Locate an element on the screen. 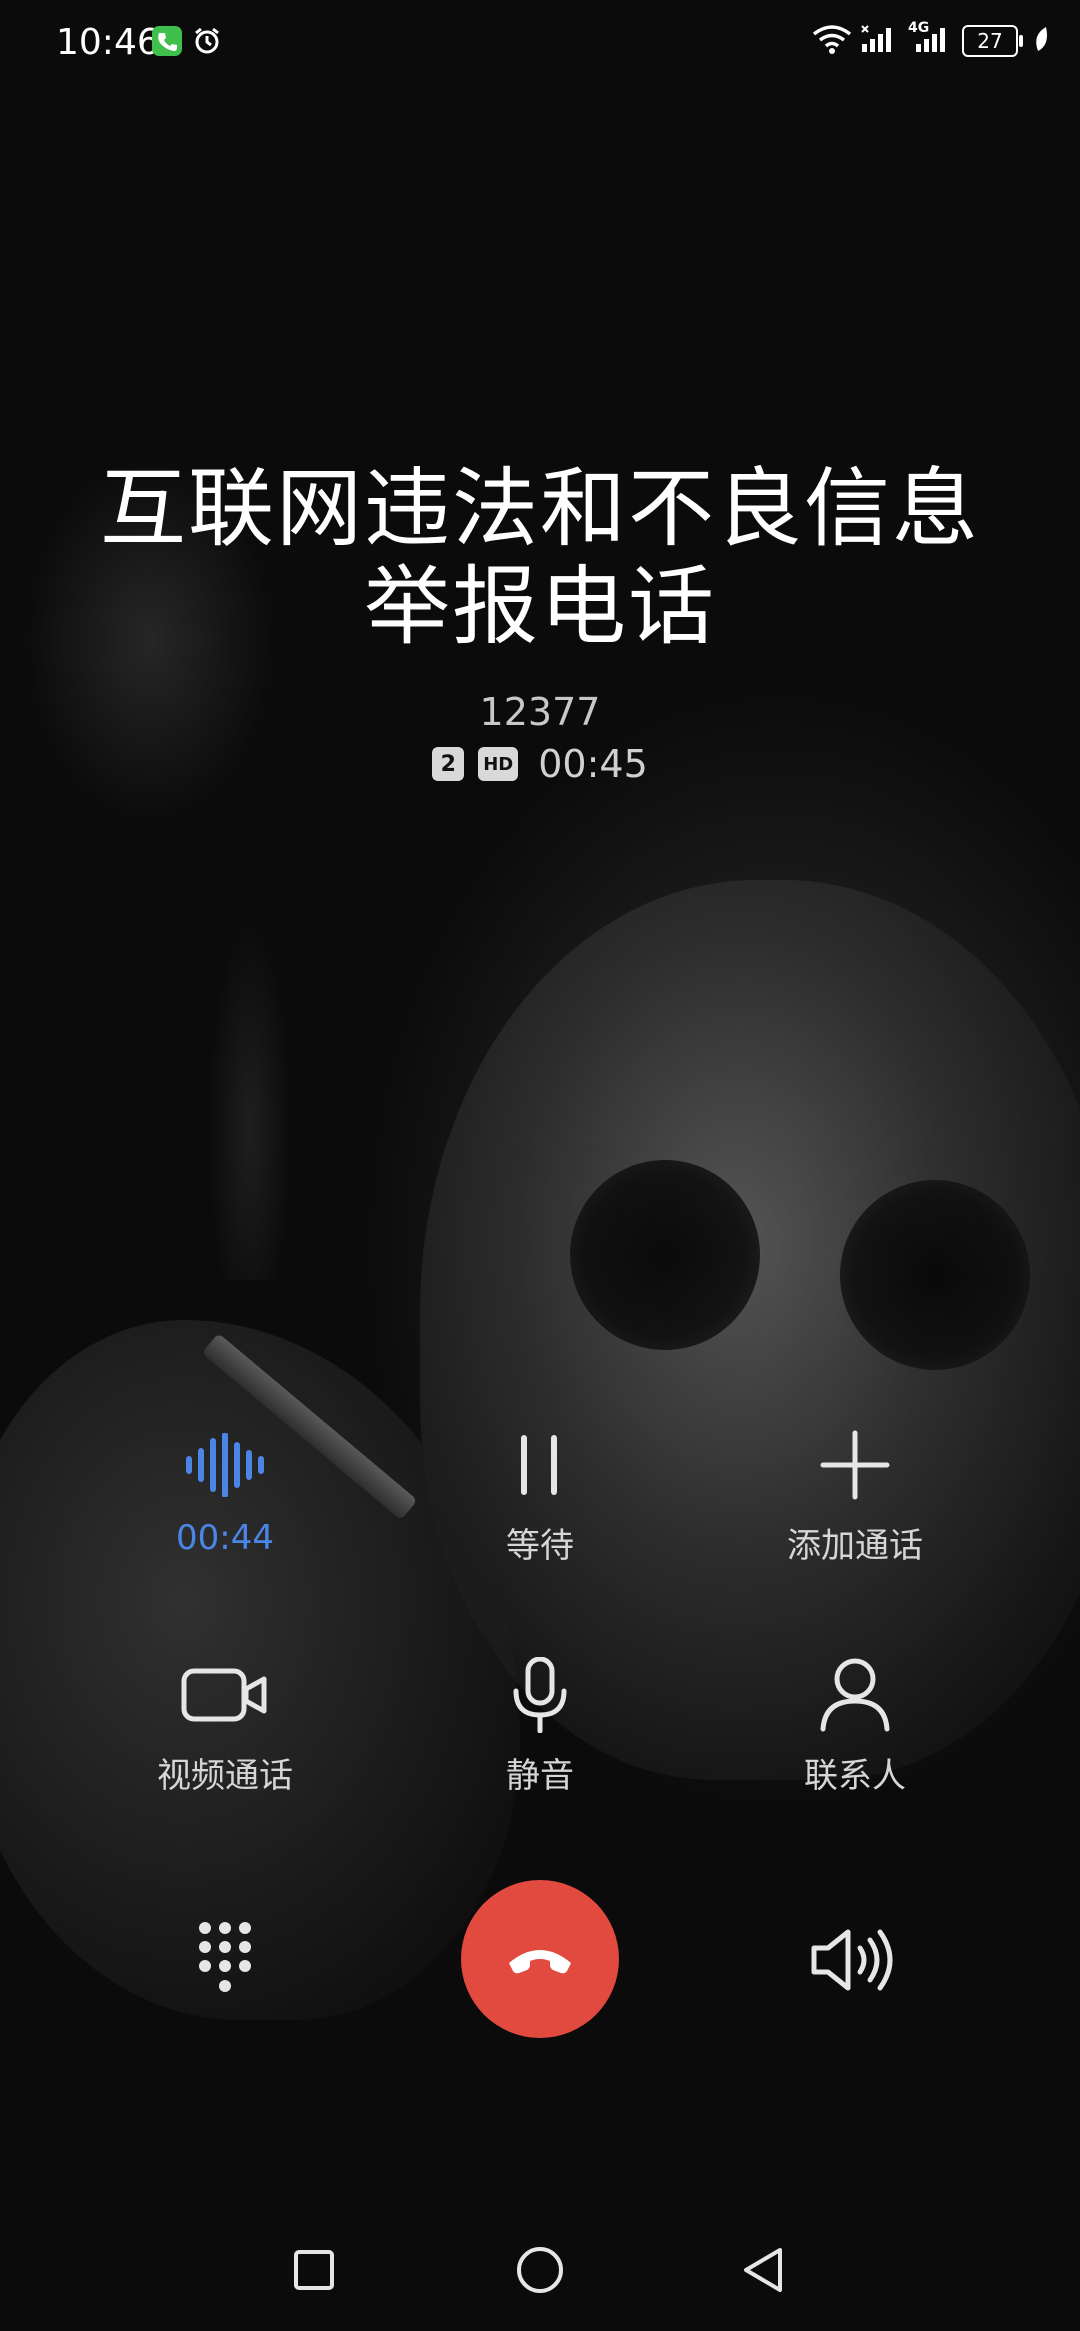 The height and width of the screenshot is (2331, 1080). alarm-icon is located at coordinates (207, 41).